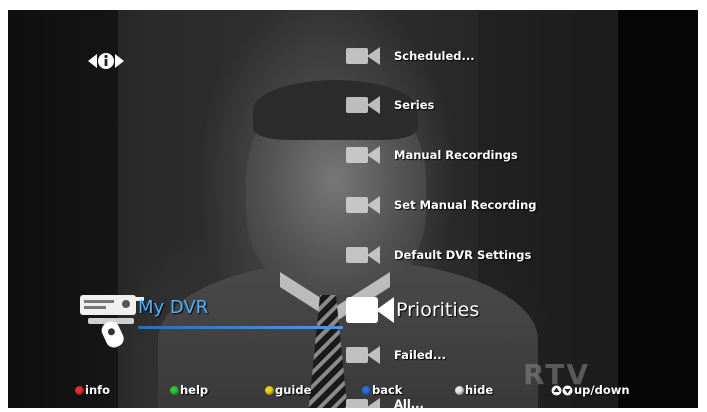 This screenshot has height=412, width=707. What do you see at coordinates (173, 307) in the screenshot?
I see `section-title: My DVR` at bounding box center [173, 307].